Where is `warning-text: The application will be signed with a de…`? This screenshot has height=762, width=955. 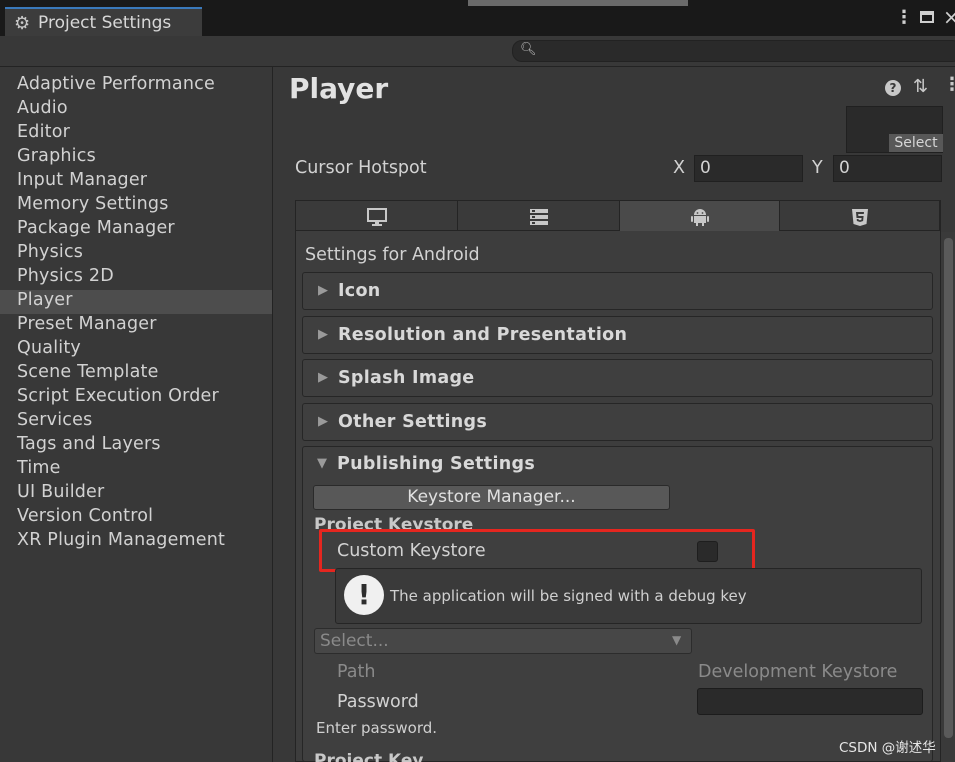
warning-text: The application will be signed with a de… is located at coordinates (568, 596).